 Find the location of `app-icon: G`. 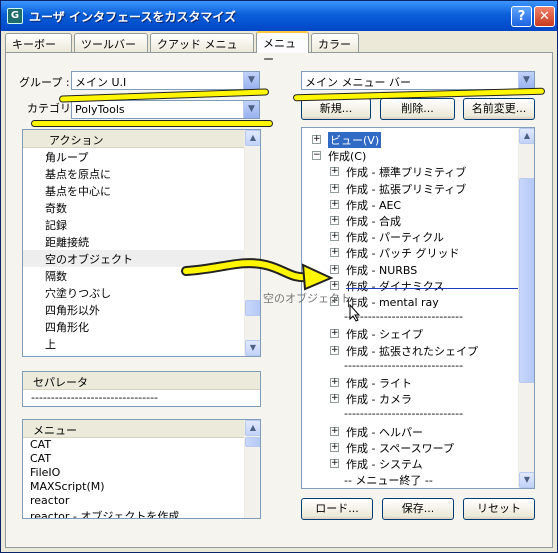

app-icon: G is located at coordinates (15, 16).